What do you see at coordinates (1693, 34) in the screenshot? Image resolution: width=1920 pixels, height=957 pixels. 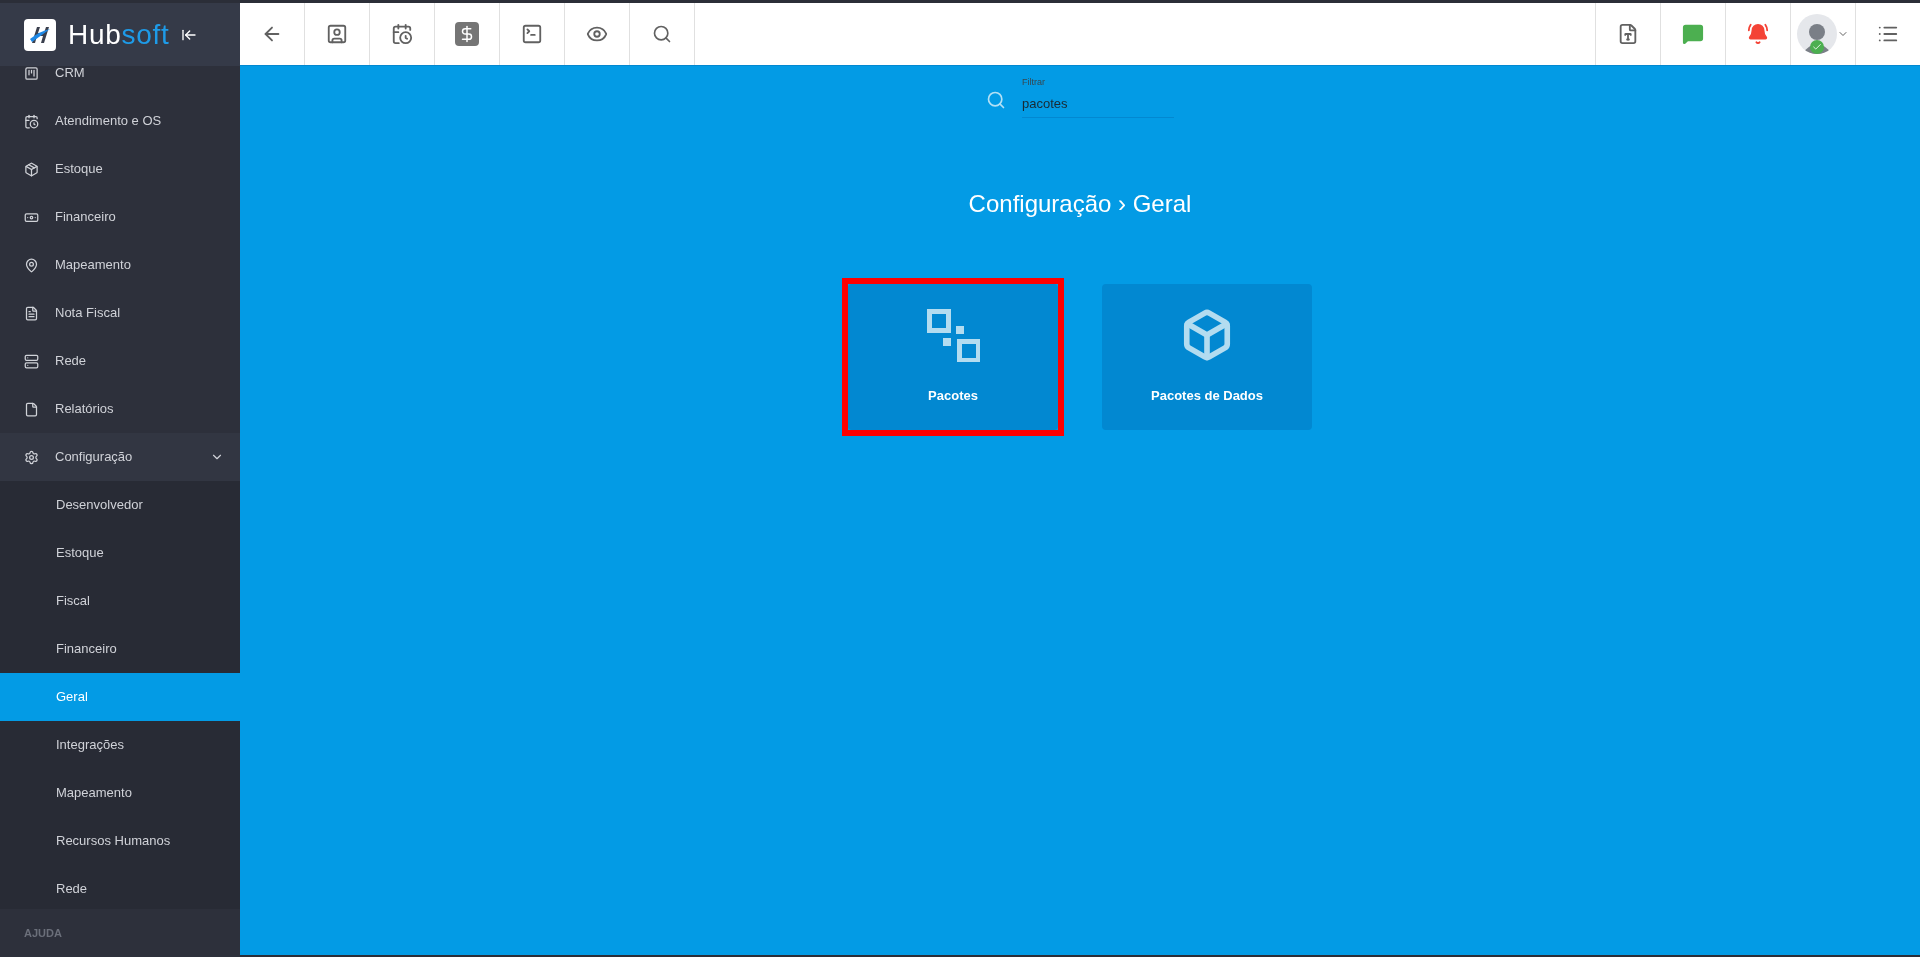 I see `speech-bubble-icon` at bounding box center [1693, 34].